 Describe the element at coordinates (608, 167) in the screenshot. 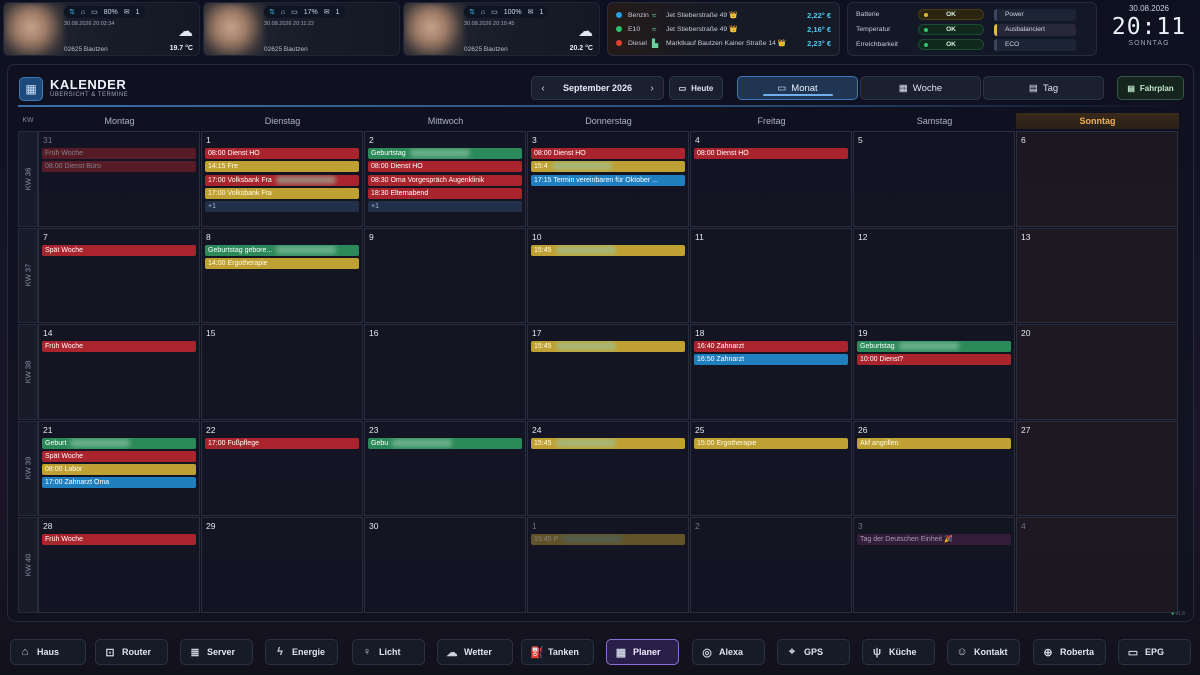

I see `calendar-event: 15:4` at that location.